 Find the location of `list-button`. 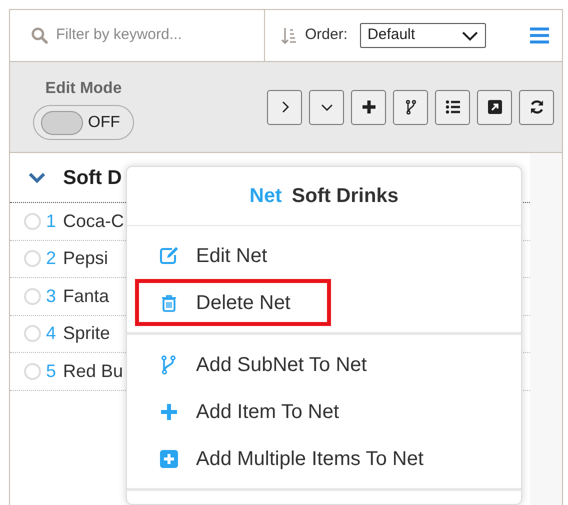

list-button is located at coordinates (452, 107).